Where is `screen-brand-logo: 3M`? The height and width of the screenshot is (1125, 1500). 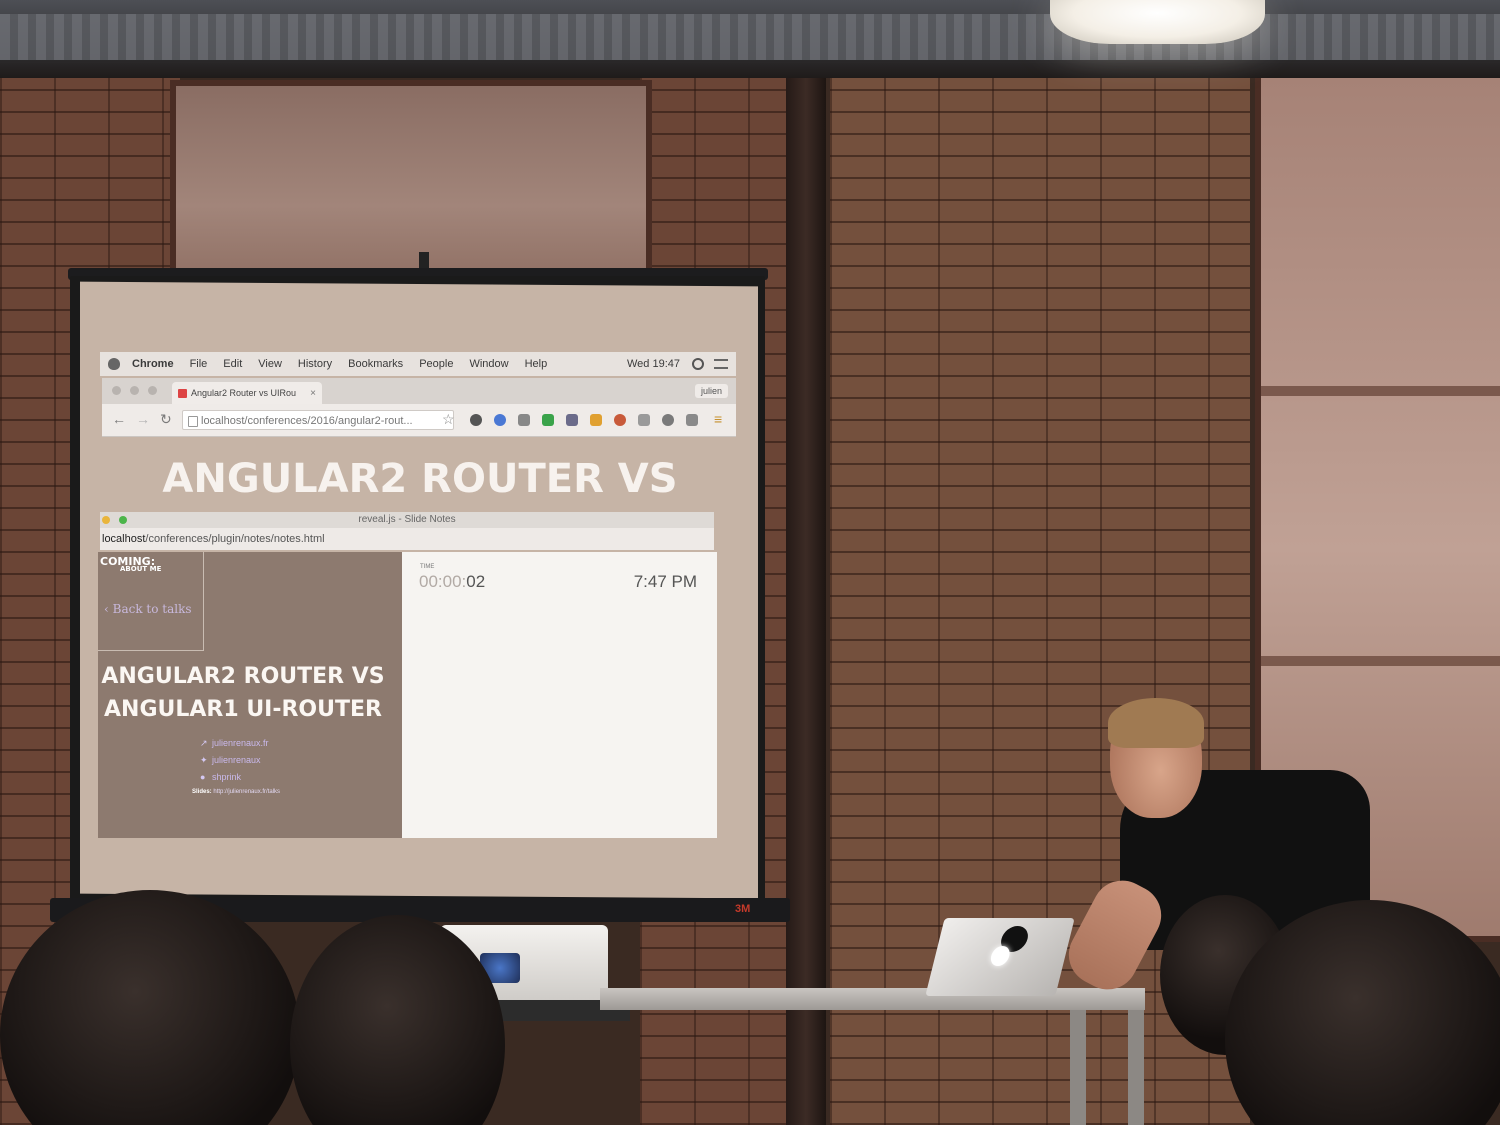
screen-brand-logo: 3M is located at coordinates (743, 909).